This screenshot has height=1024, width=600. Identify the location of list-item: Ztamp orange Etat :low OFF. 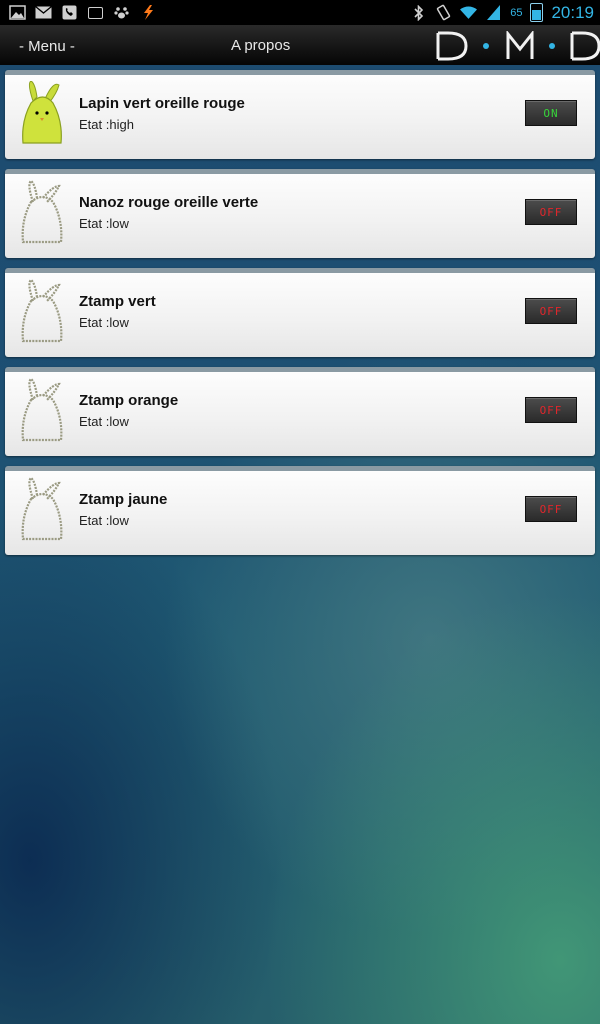
(300, 411).